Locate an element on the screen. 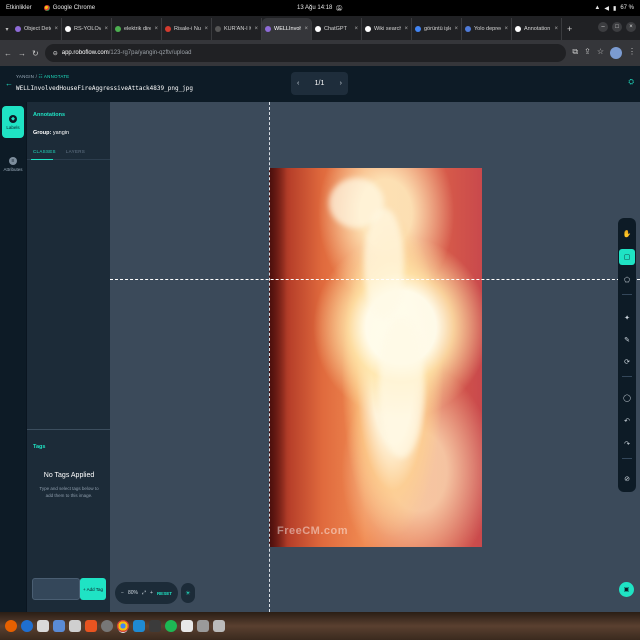  share-icon: ⇪ is located at coordinates (587, 53).